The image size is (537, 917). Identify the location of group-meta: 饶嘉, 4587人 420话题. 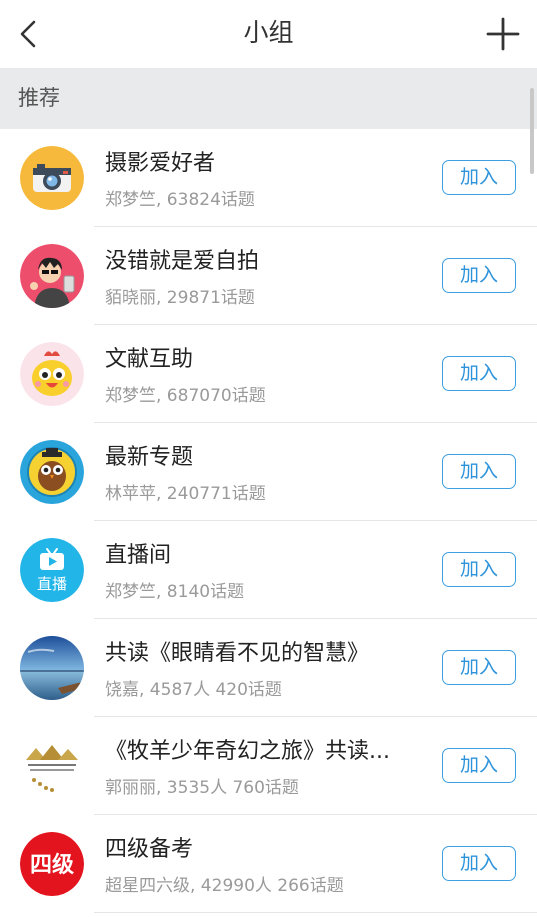
(193, 690).